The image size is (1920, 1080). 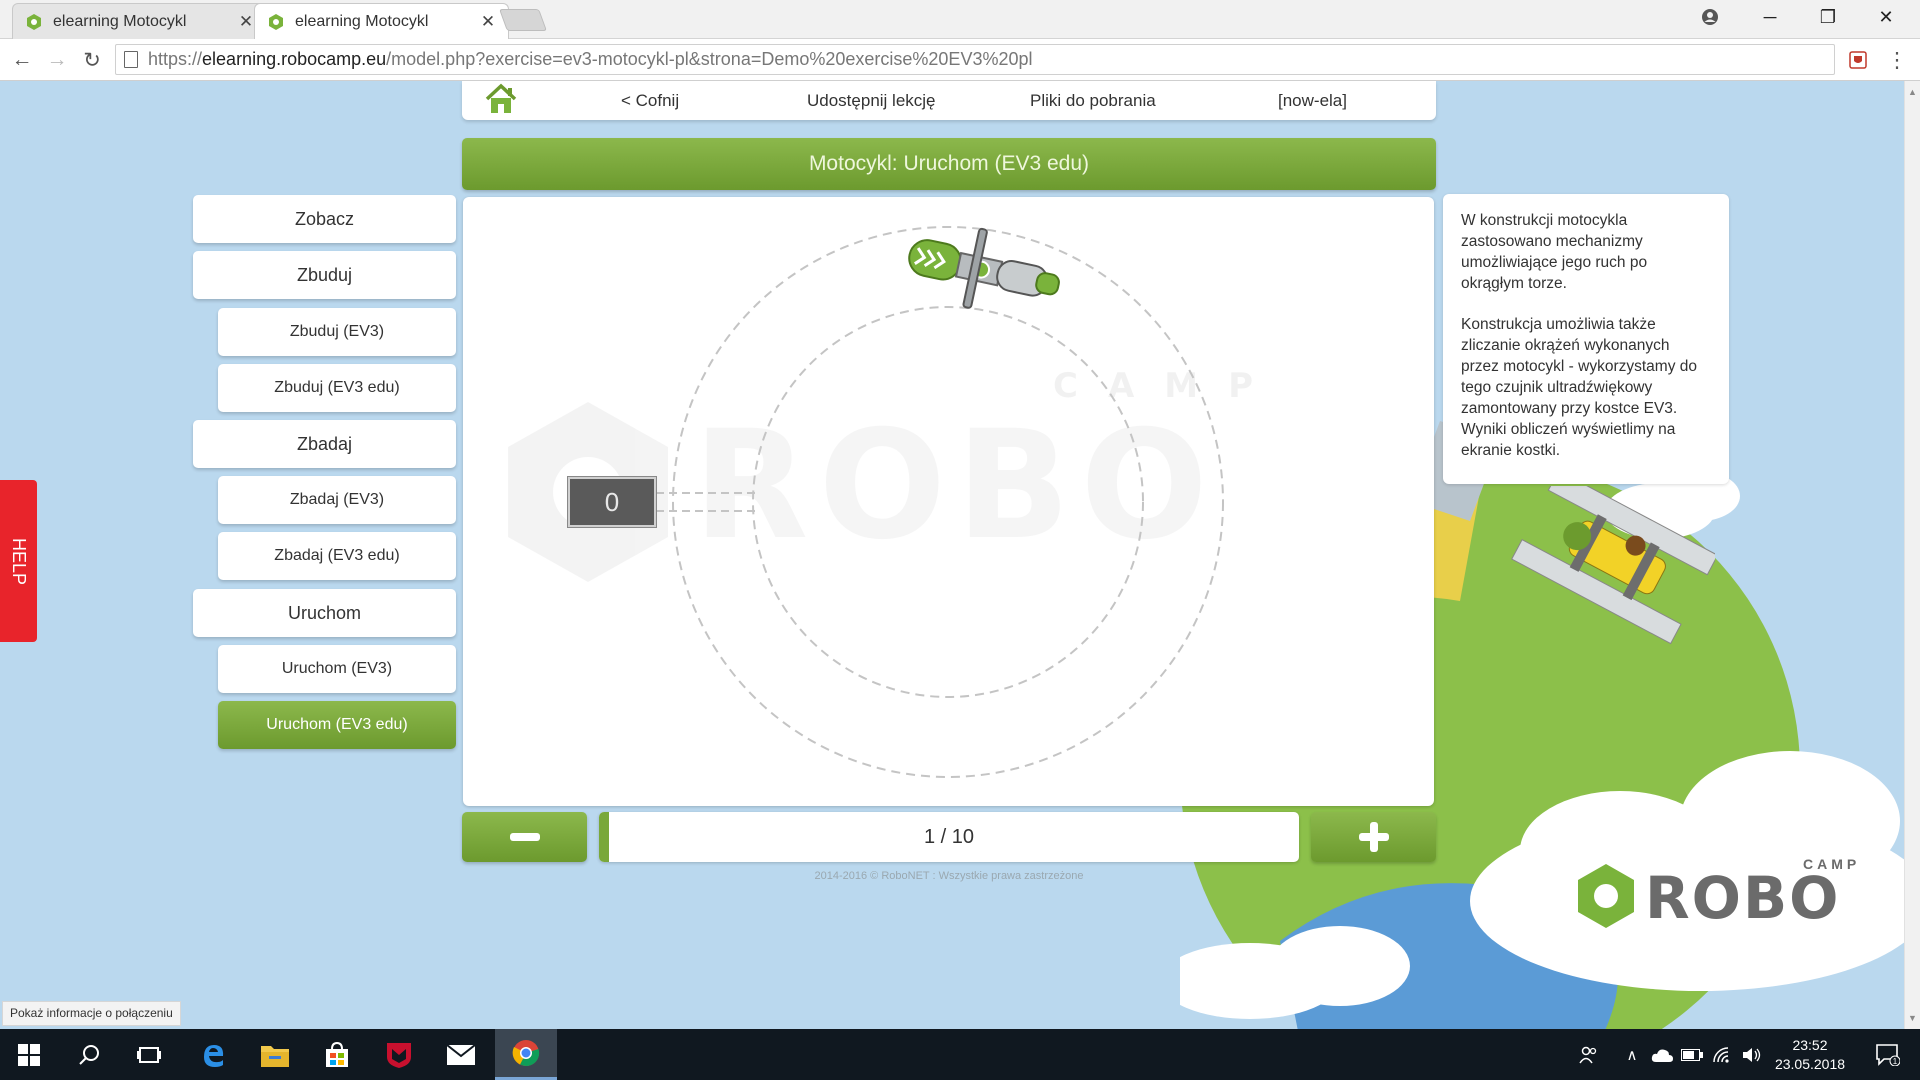 I want to click on share-lesson-link: Udostępnij lekcję, so click(x=871, y=101).